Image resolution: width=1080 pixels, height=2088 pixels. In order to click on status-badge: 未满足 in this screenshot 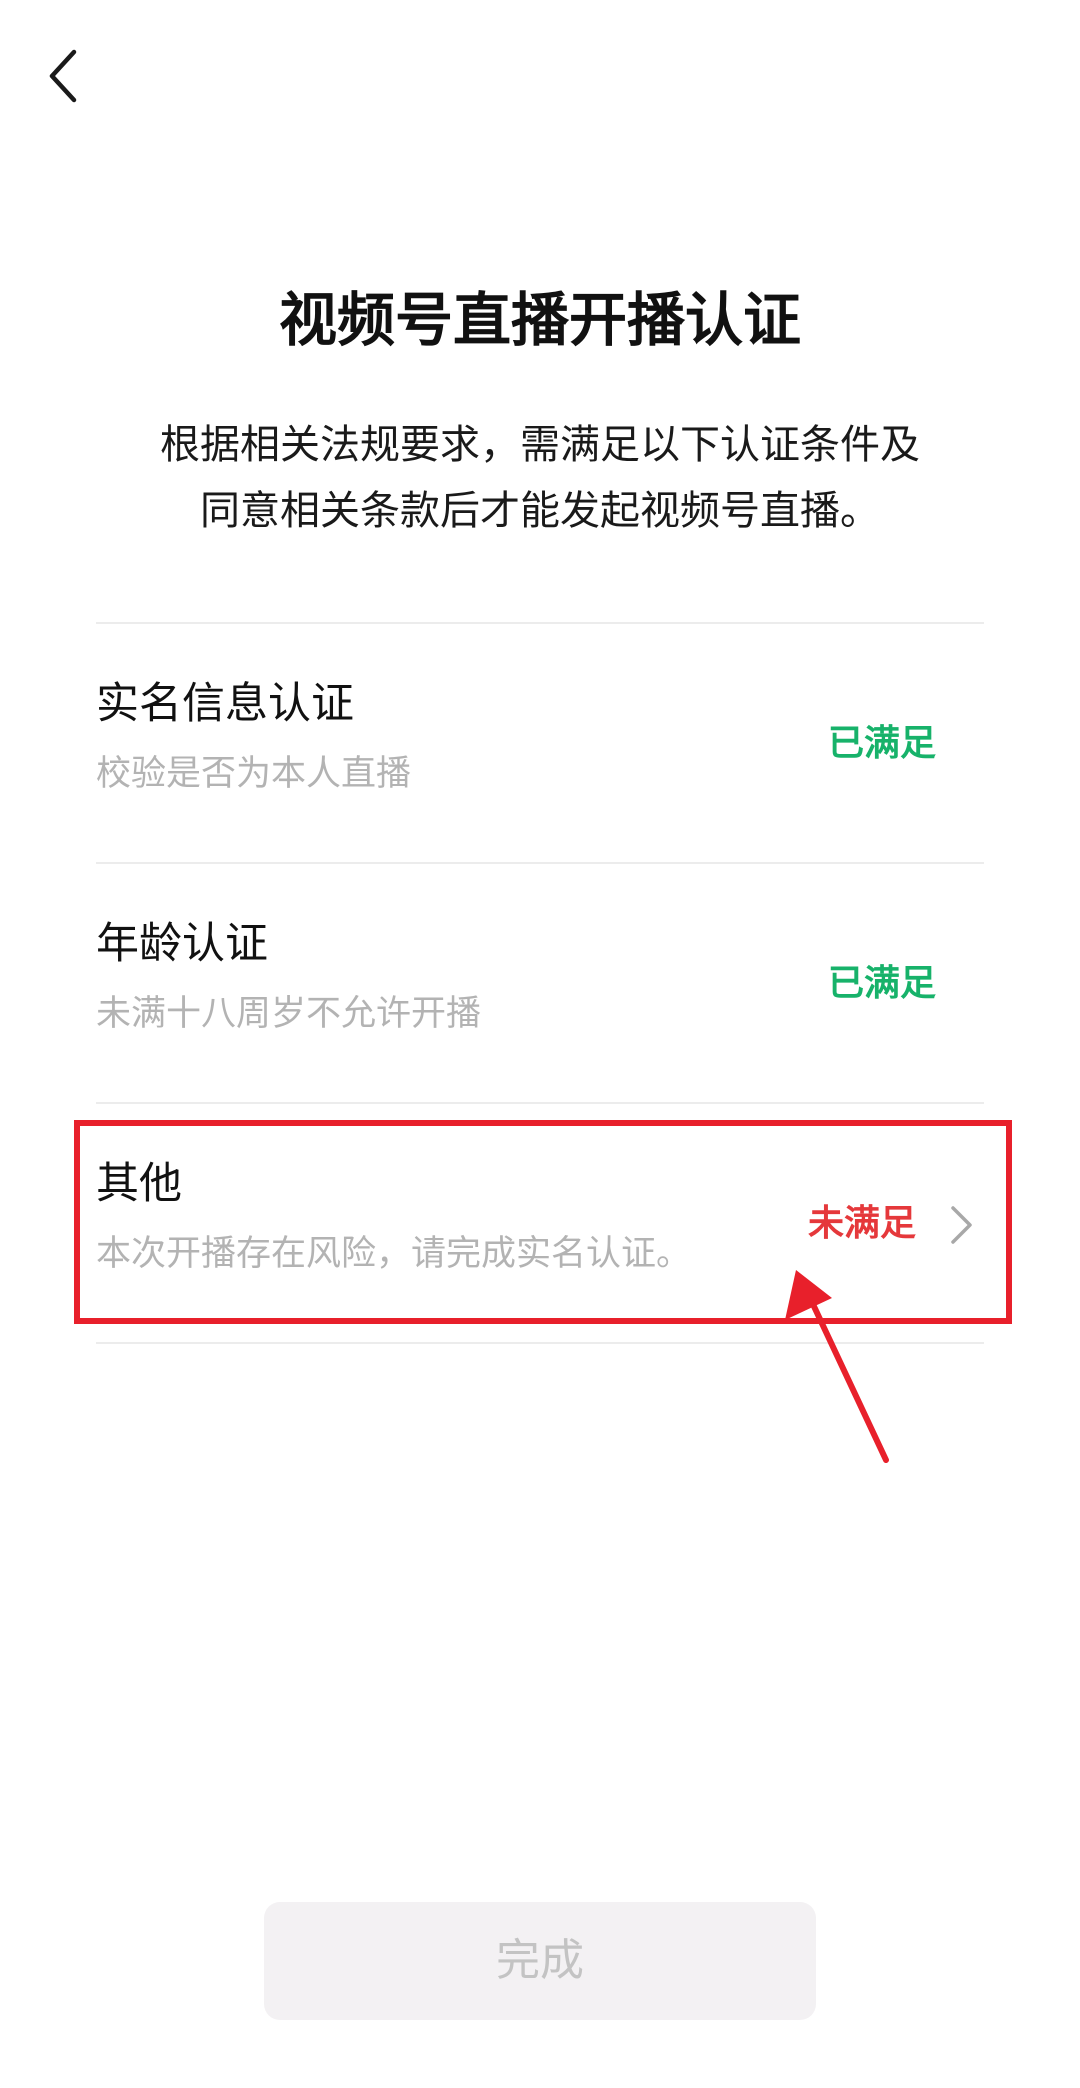, I will do `click(861, 1223)`.